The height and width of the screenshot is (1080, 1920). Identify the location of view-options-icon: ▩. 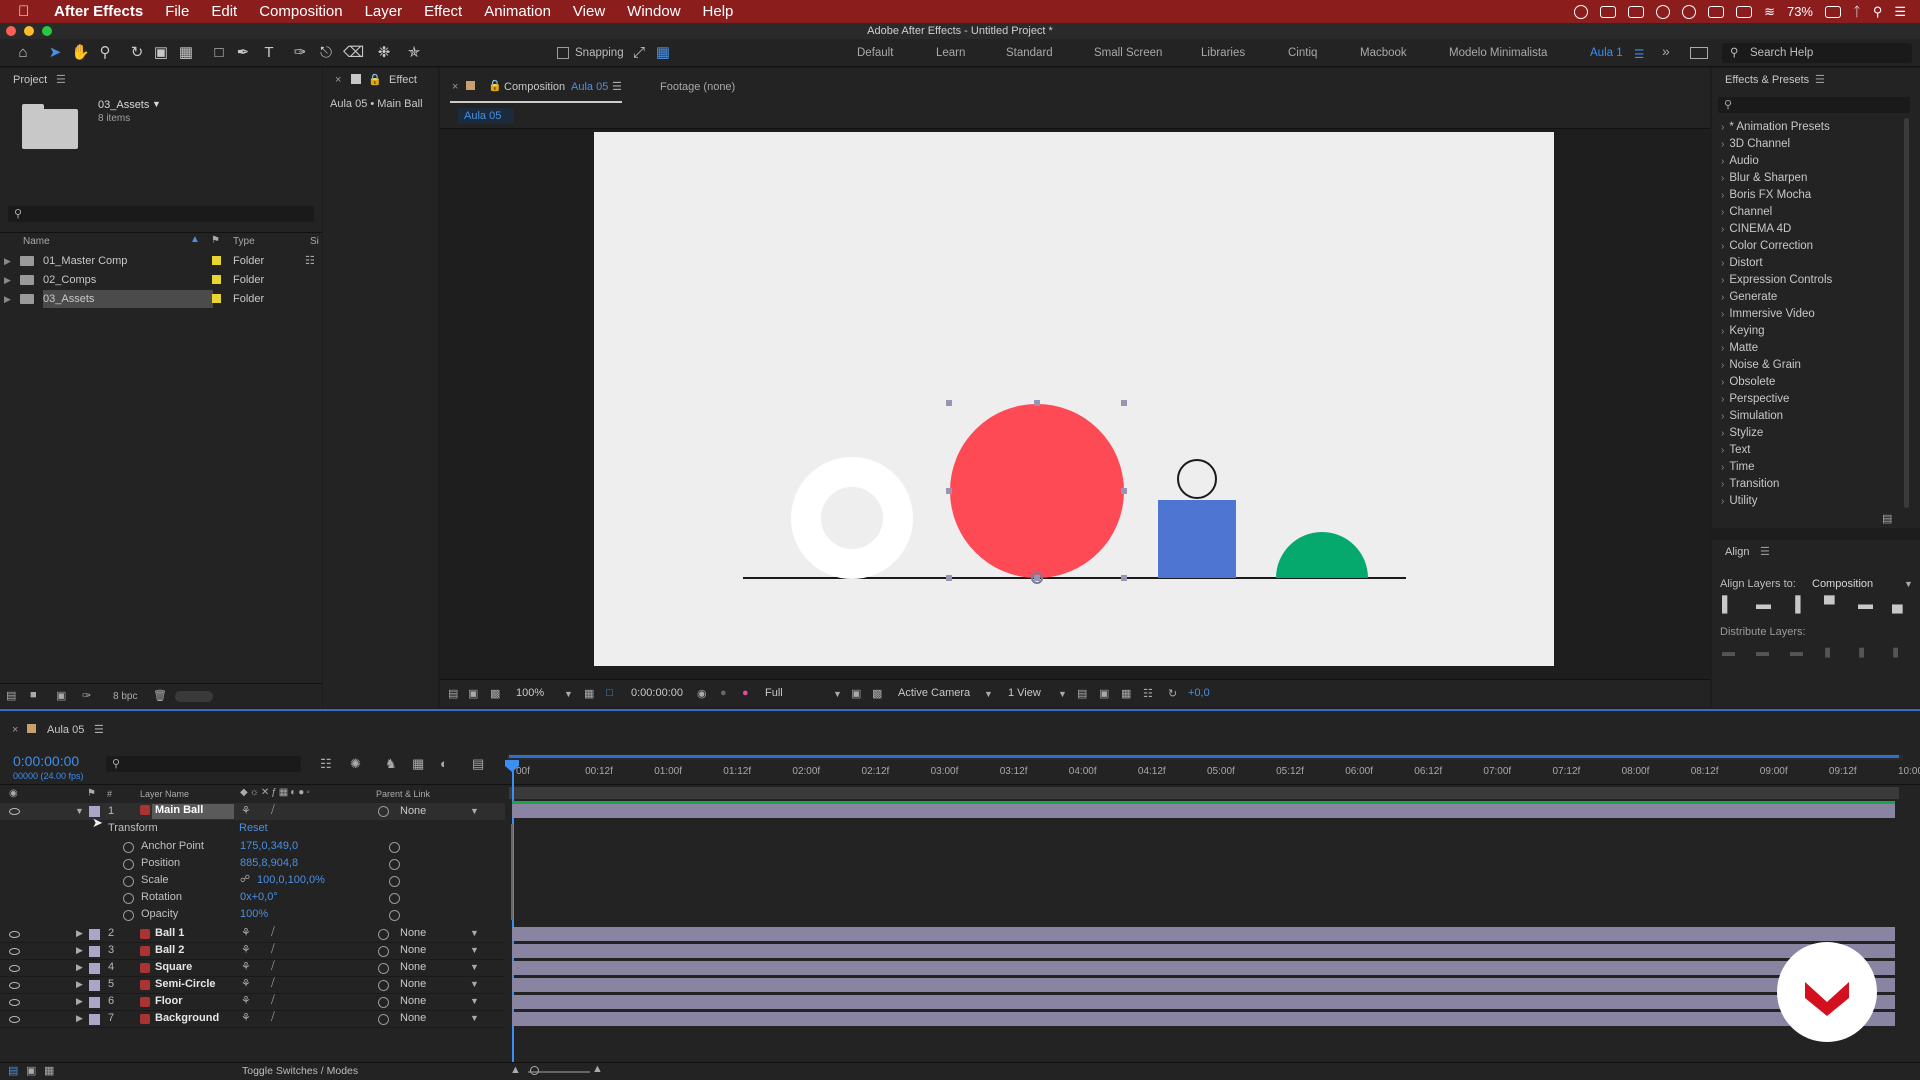
(495, 693).